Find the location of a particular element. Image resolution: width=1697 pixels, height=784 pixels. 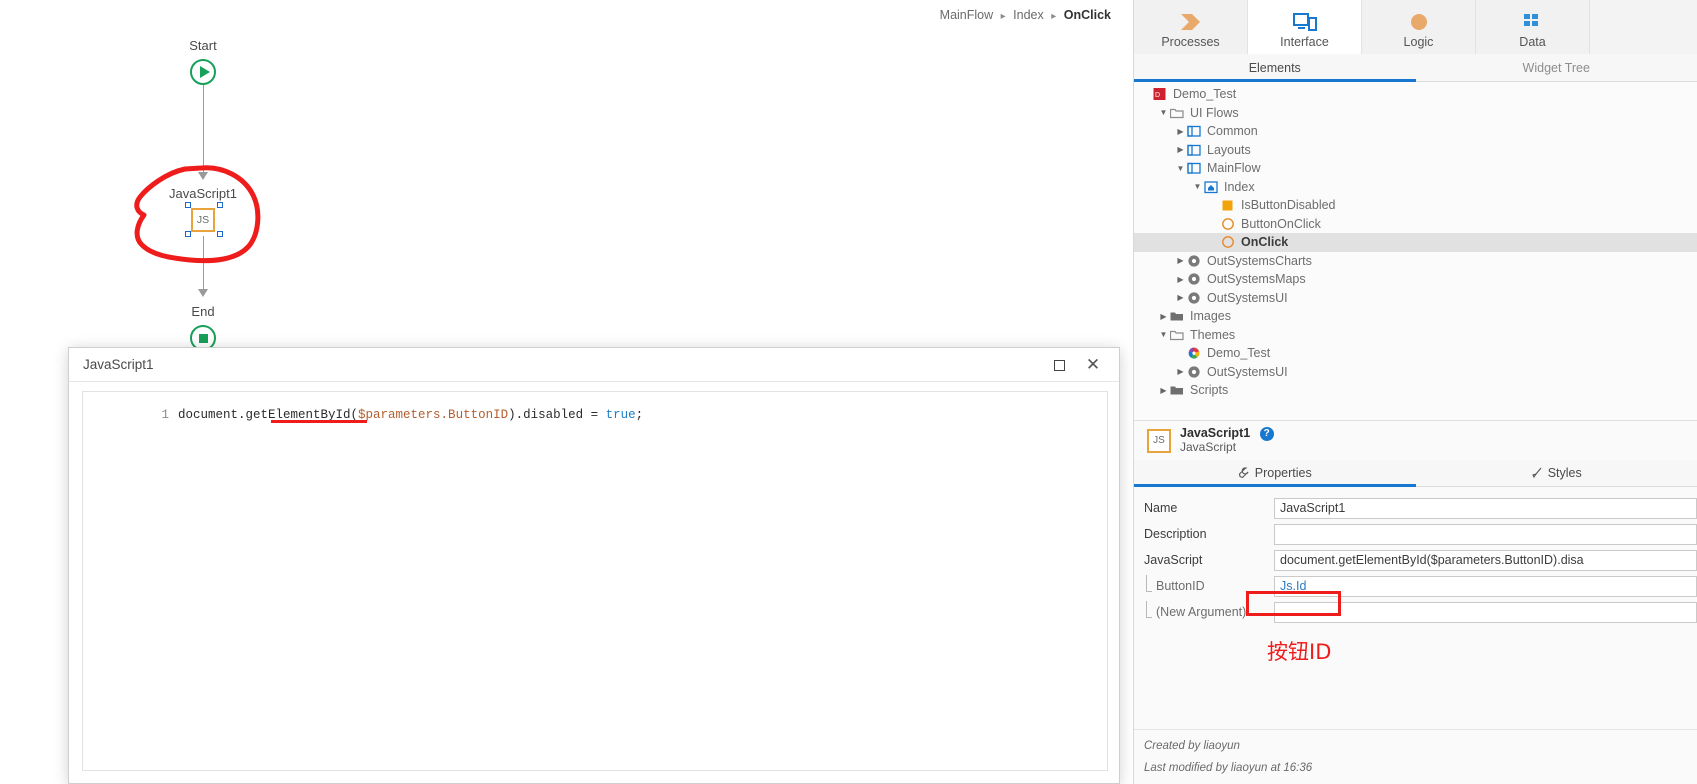

play-triangle-icon is located at coordinates (205, 72).